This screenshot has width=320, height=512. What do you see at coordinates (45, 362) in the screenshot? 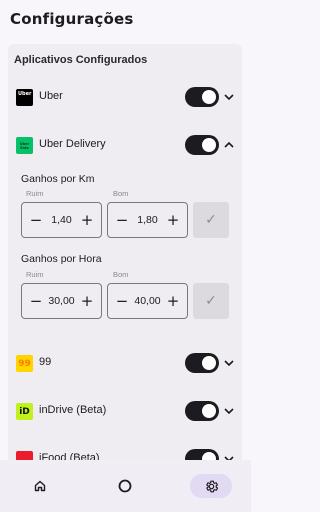
I see `app-label-99: 99` at bounding box center [45, 362].